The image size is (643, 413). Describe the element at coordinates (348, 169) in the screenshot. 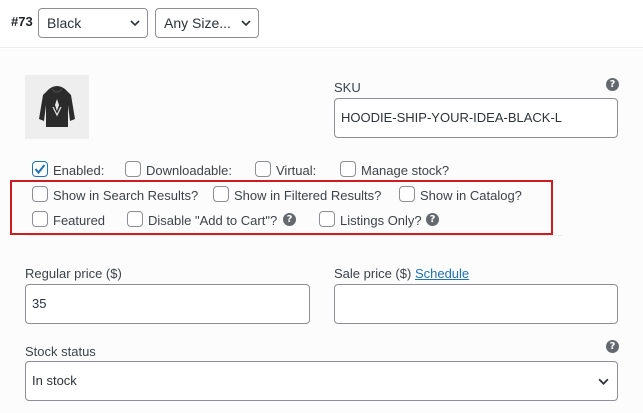

I see `manage-stock-checkbox` at that location.